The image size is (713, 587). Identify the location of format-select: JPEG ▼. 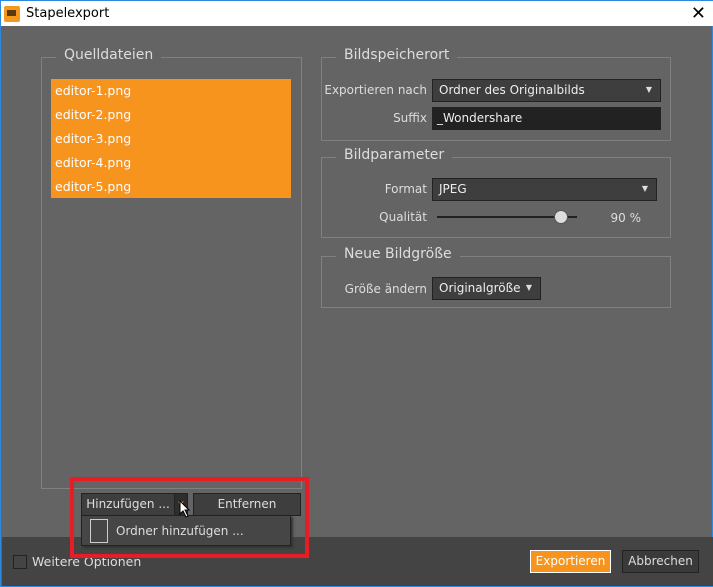
(544, 189).